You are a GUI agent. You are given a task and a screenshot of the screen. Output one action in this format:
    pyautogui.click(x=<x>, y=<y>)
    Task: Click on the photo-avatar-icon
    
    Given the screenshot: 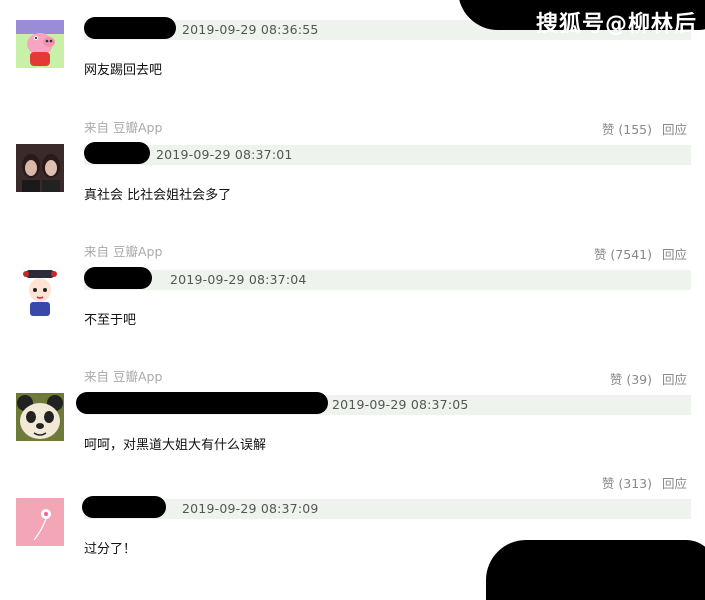 What is the action you would take?
    pyautogui.click(x=40, y=168)
    